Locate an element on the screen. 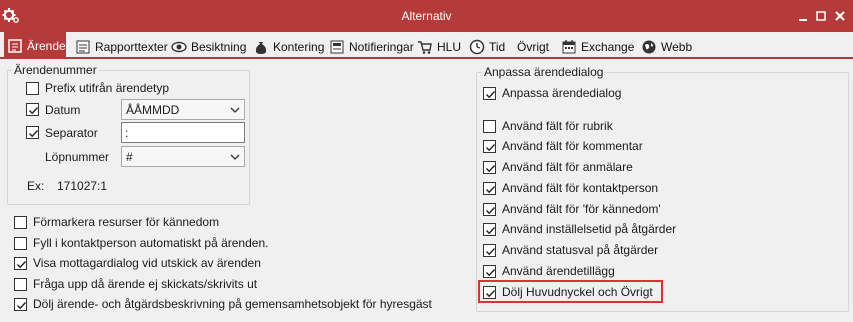 This screenshot has height=322, width=853. lopnummer-label: Löpnummer is located at coordinates (77, 157).